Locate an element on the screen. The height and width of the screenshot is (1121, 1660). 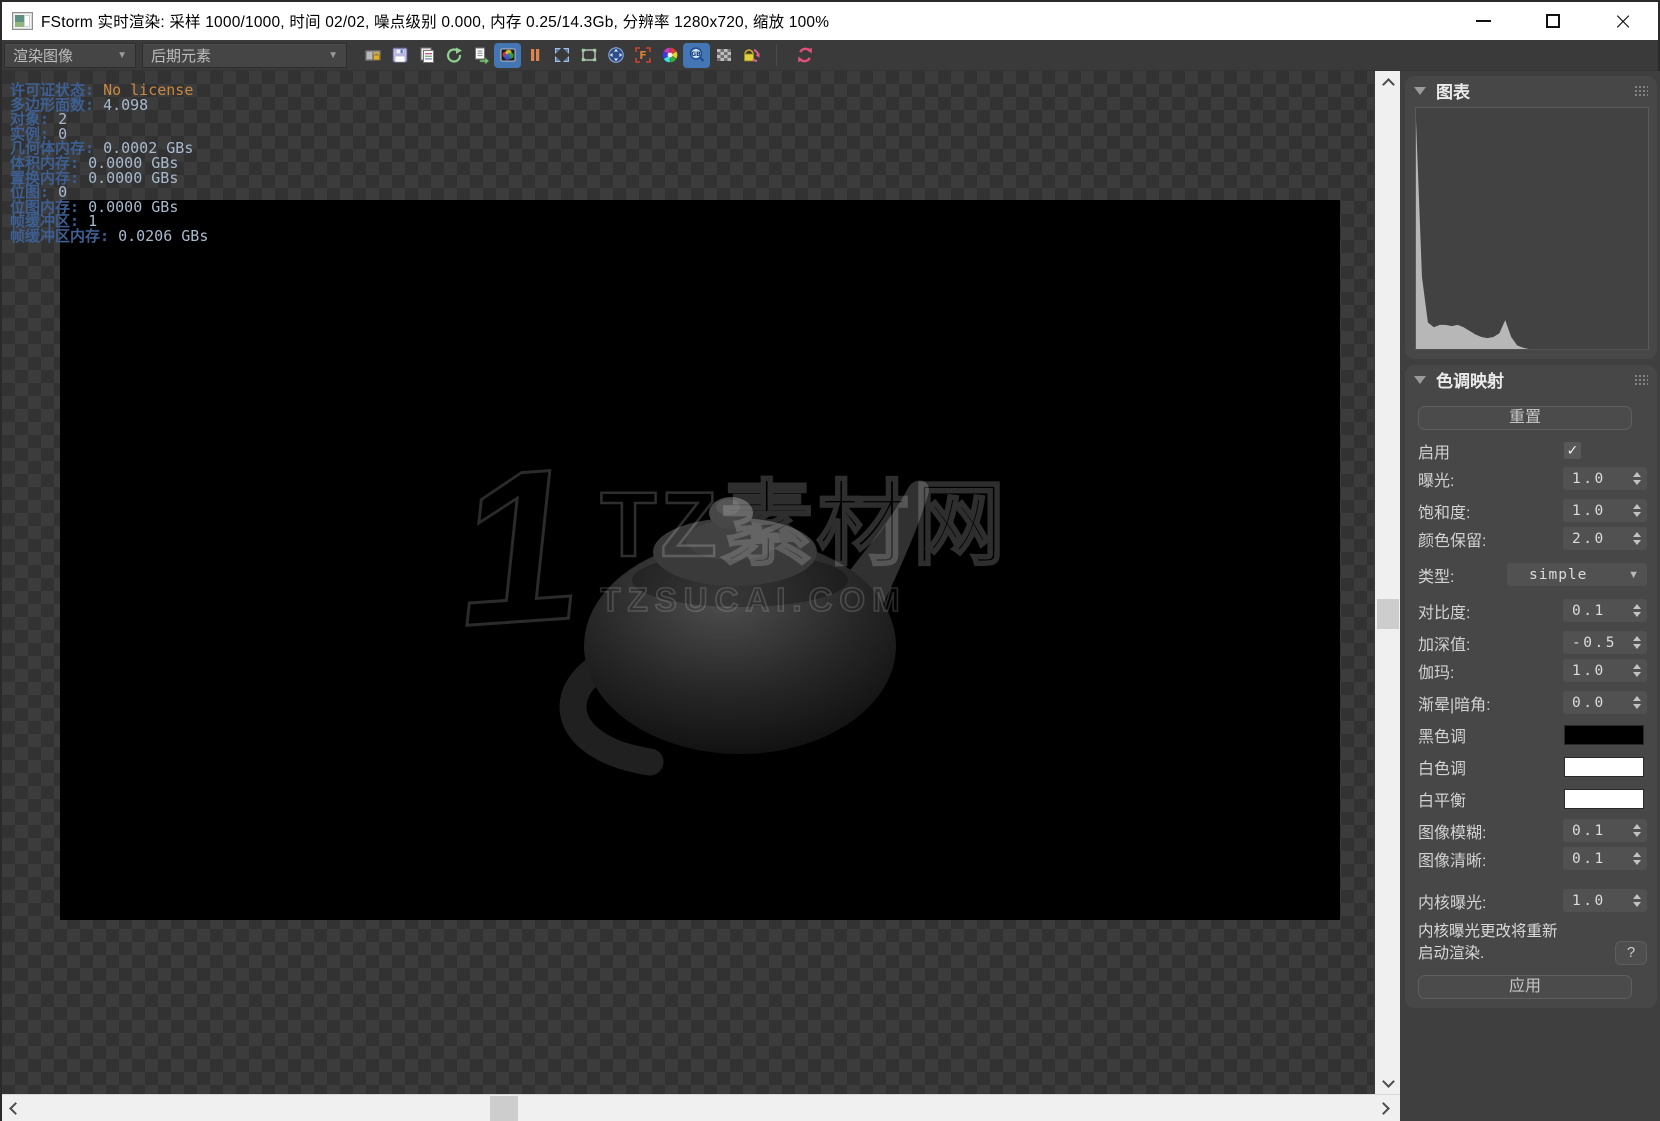
clone-buffer-button is located at coordinates (480, 55).